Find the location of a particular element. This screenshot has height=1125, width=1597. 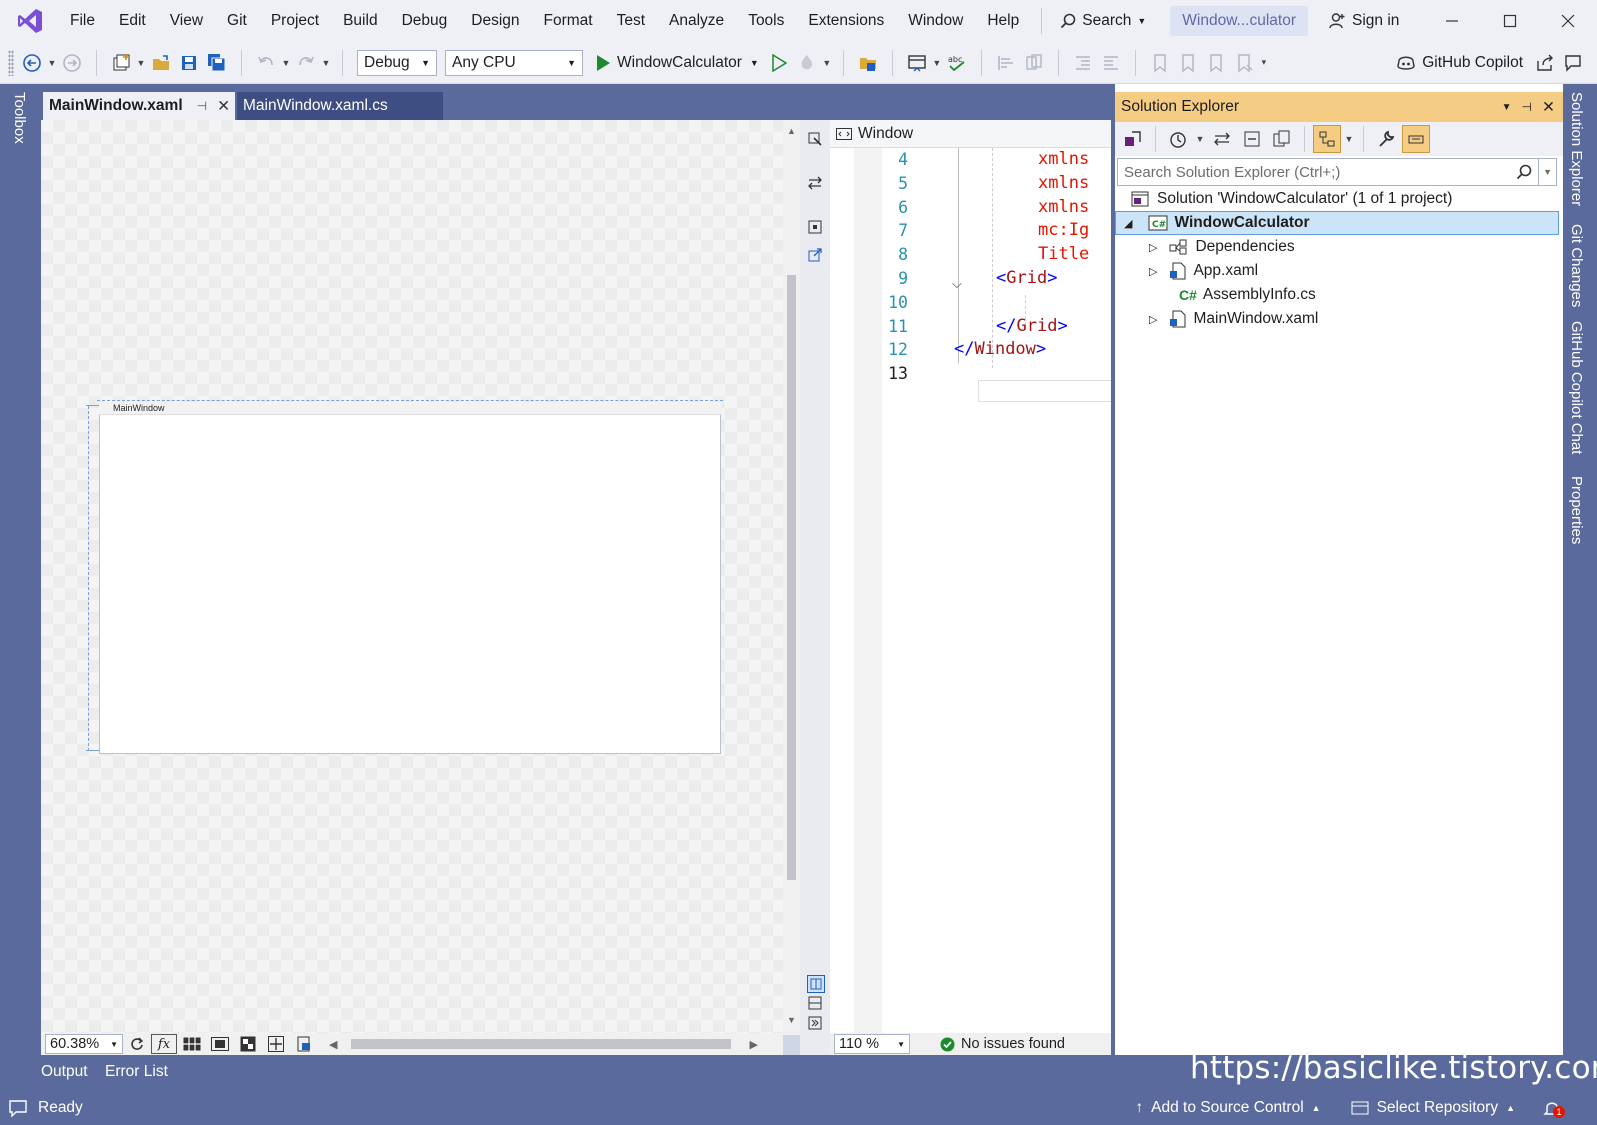

navigate-back-icon is located at coordinates (32, 63).